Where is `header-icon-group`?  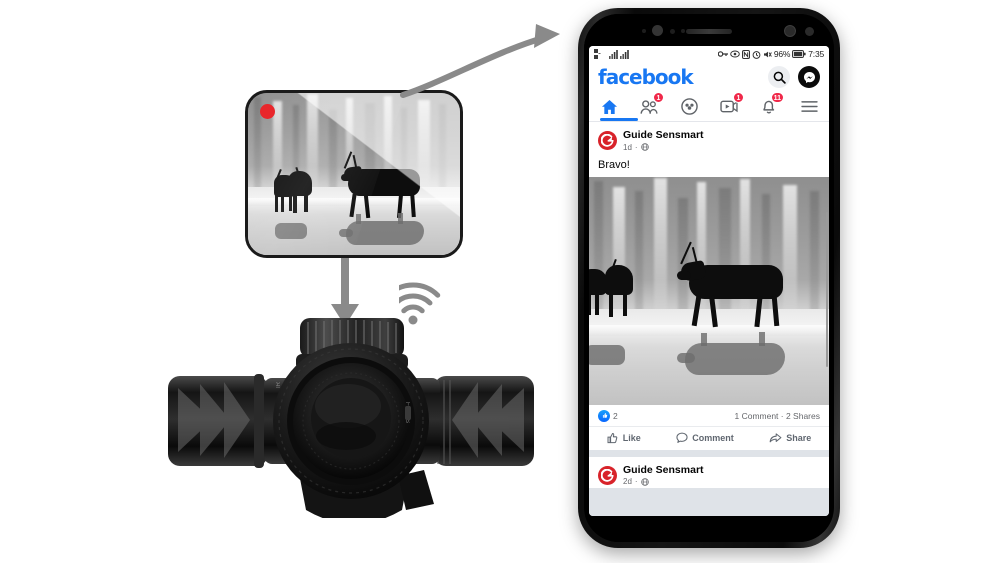 header-icon-group is located at coordinates (794, 77).